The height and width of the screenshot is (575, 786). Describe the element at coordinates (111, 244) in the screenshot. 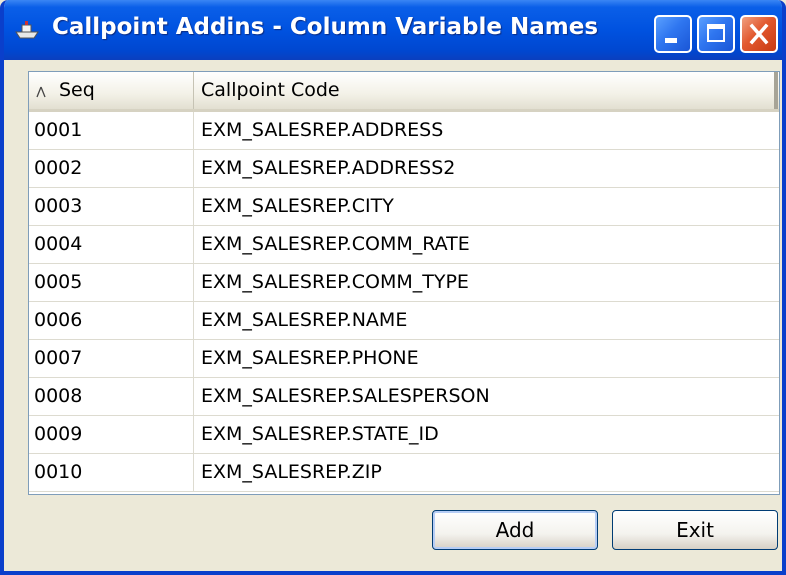

I see `seq-cell: 0004` at that location.